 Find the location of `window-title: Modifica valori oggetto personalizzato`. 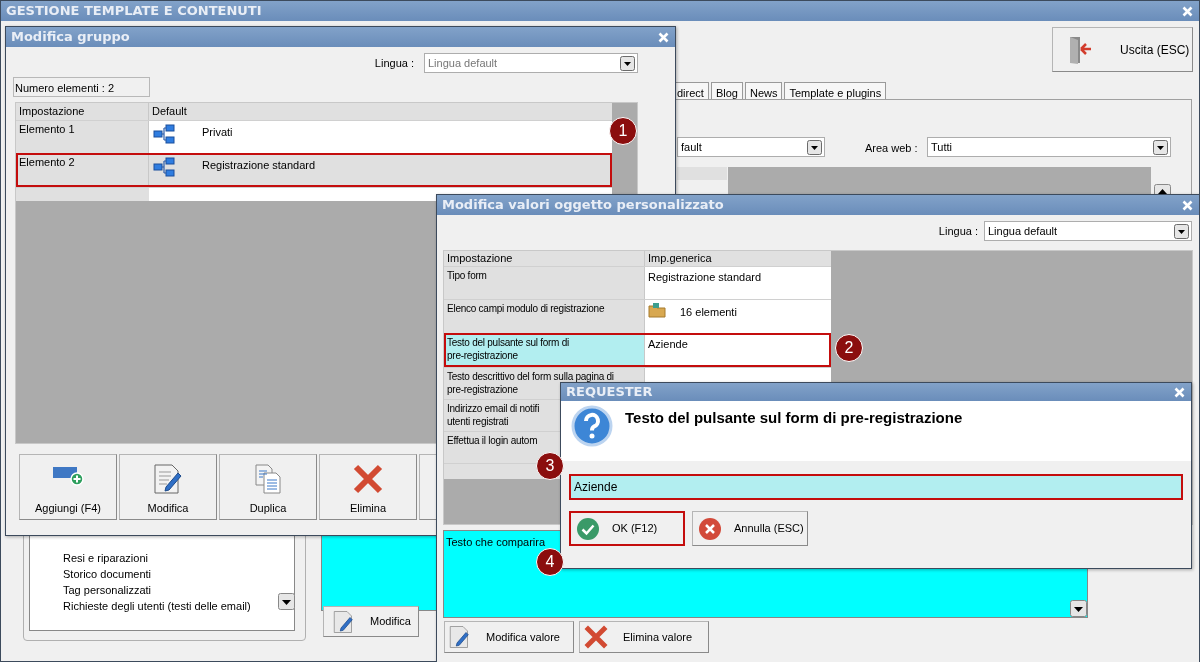

window-title: Modifica valori oggetto personalizzato is located at coordinates (583, 205).